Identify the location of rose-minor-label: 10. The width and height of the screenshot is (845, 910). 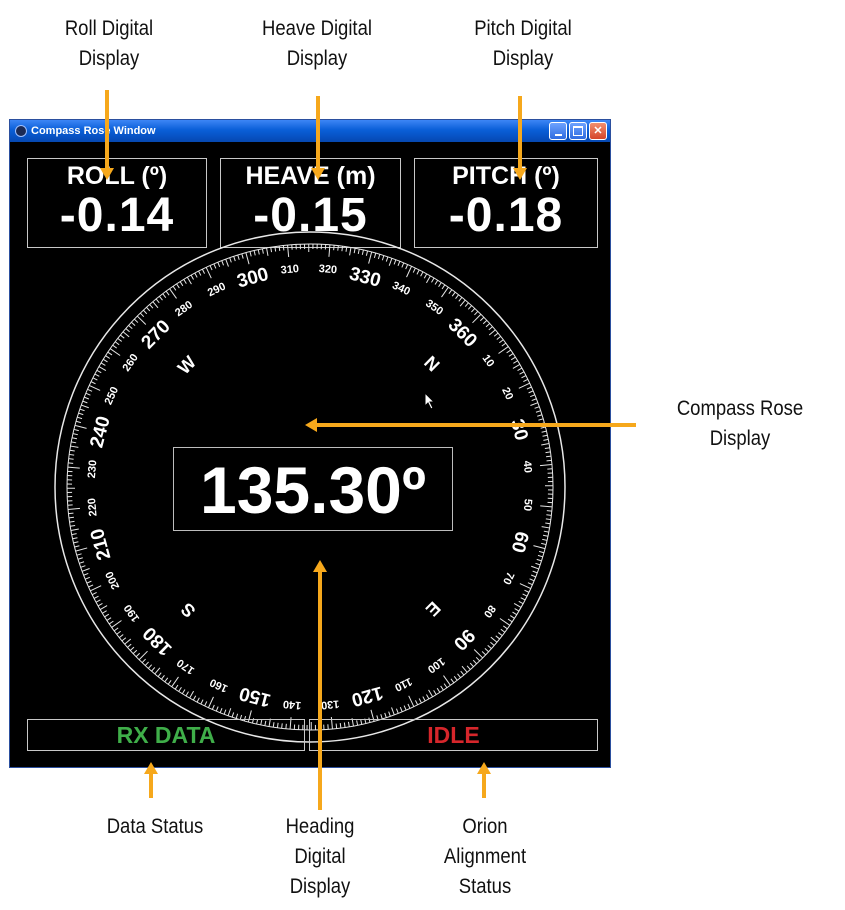
(488, 361).